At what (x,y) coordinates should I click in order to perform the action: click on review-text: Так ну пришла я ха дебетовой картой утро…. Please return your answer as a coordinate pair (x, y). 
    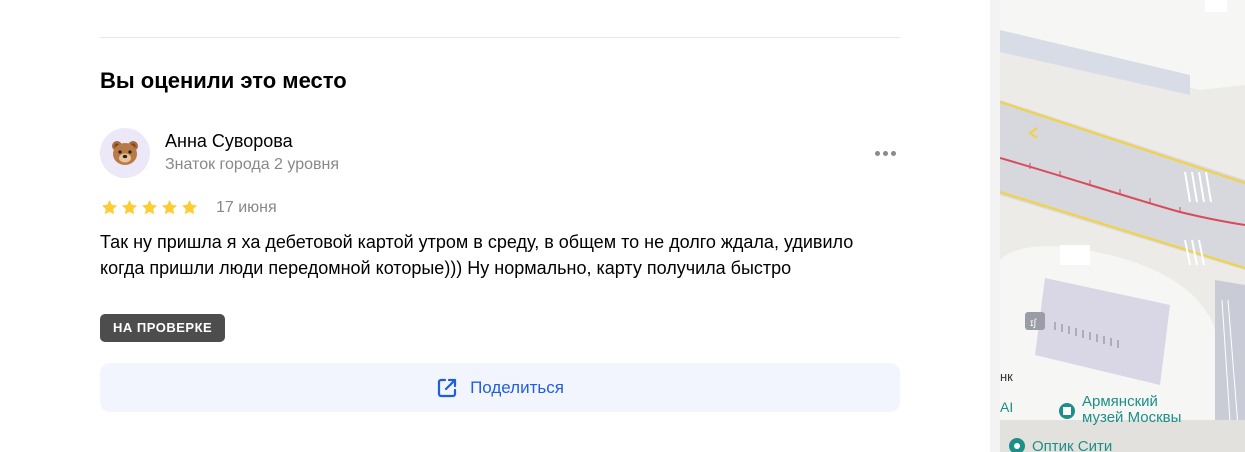
    Looking at the image, I should click on (477, 255).